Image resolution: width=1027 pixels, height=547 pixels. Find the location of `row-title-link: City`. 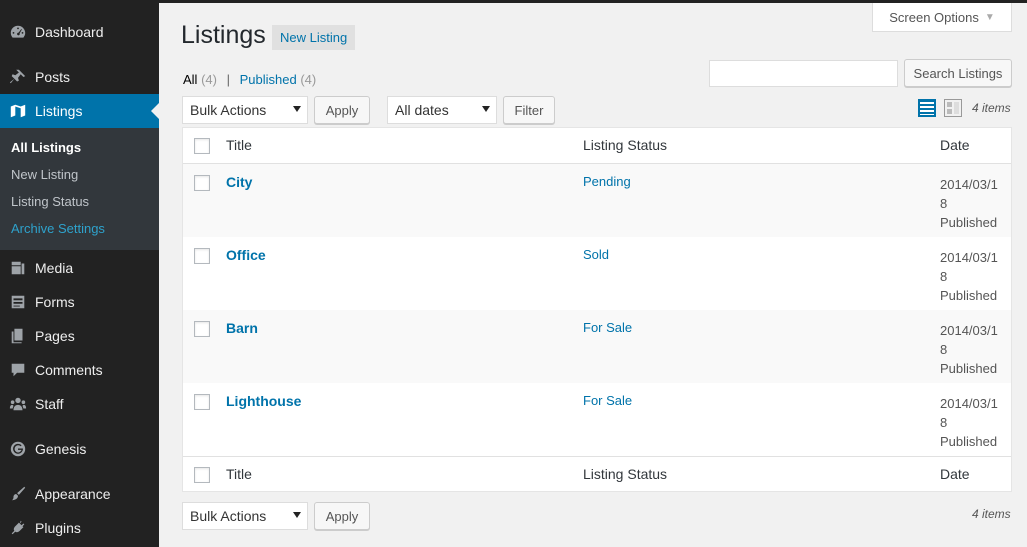

row-title-link: City is located at coordinates (239, 182).